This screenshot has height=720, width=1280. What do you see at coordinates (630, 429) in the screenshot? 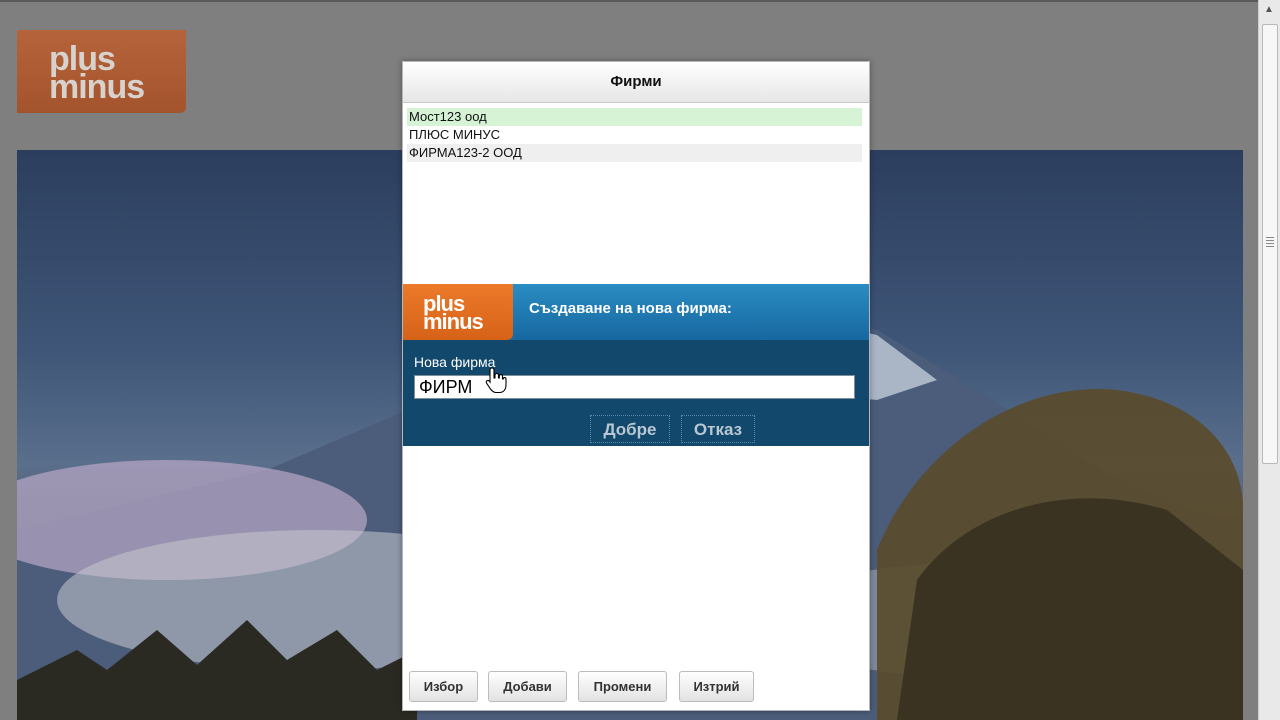
I see `ok-button: Добре` at bounding box center [630, 429].